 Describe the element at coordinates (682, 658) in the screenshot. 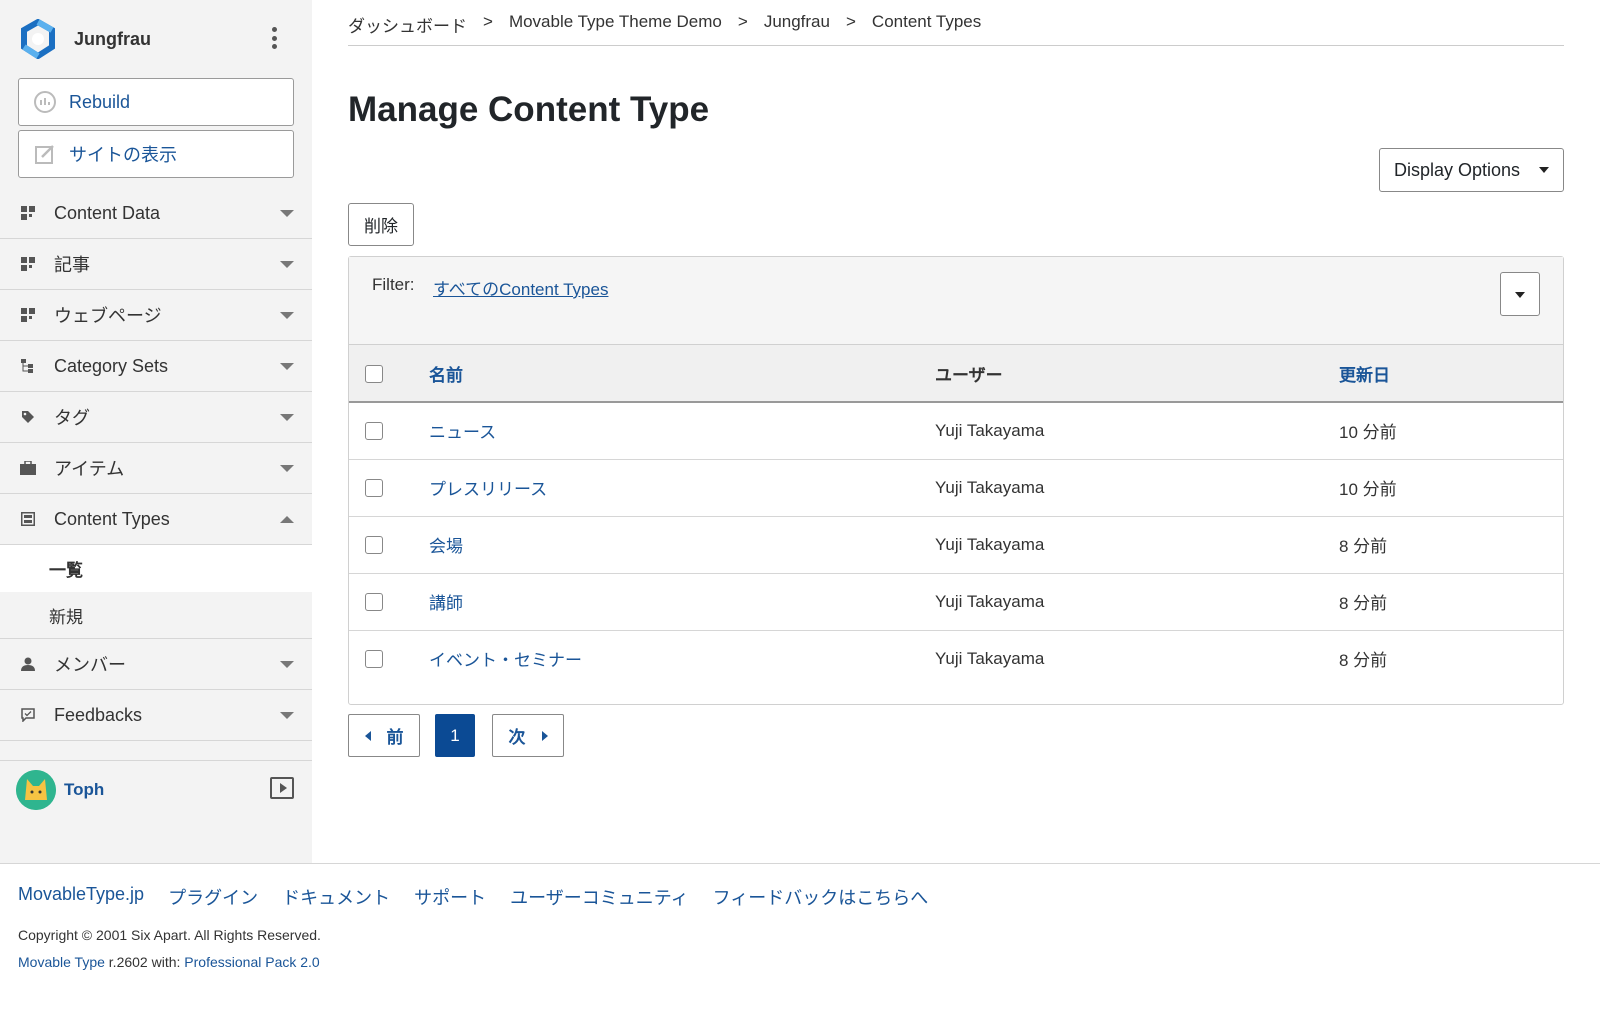

I see `name-cell: イベント・セミナー` at that location.